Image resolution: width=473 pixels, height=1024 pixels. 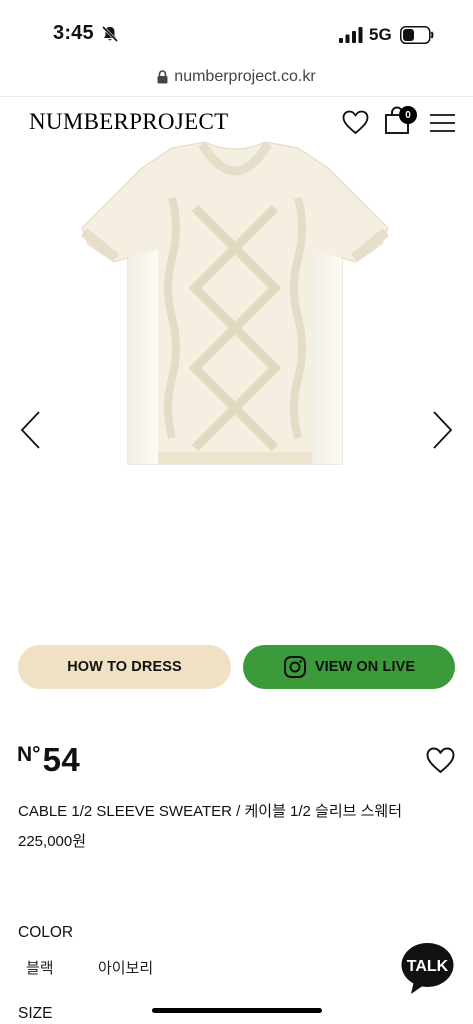 What do you see at coordinates (31, 430) in the screenshot?
I see `previous-image-arrow-icon` at bounding box center [31, 430].